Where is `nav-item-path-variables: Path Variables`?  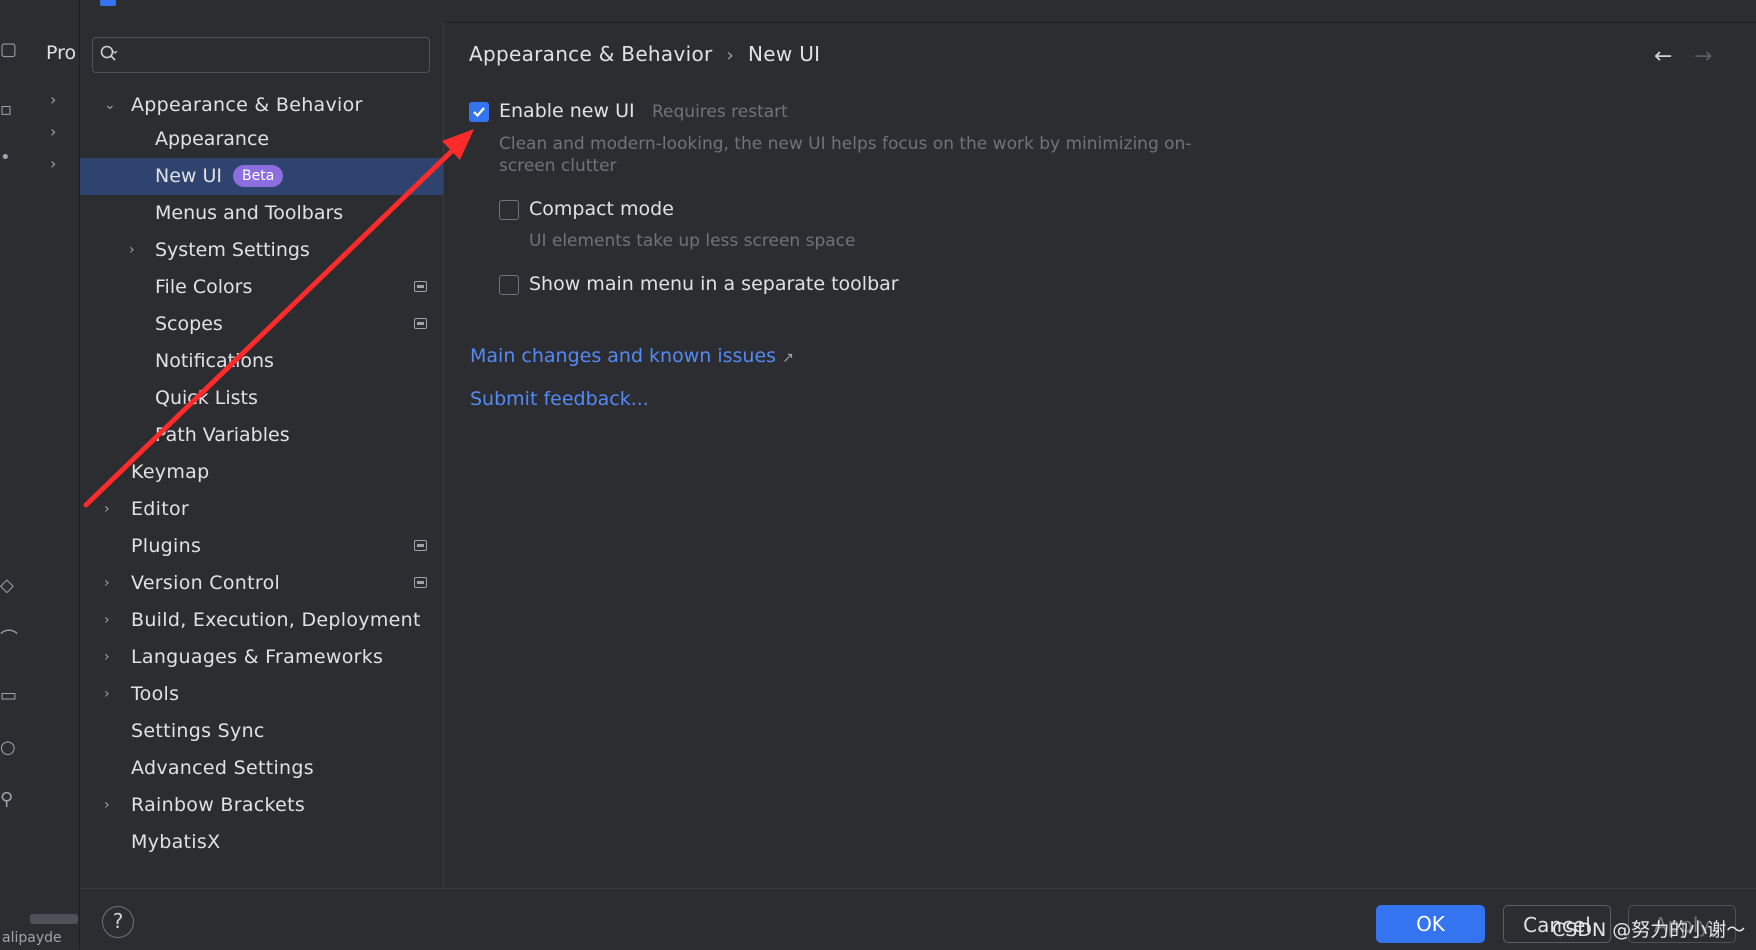
nav-item-path-variables: Path Variables is located at coordinates (261, 435).